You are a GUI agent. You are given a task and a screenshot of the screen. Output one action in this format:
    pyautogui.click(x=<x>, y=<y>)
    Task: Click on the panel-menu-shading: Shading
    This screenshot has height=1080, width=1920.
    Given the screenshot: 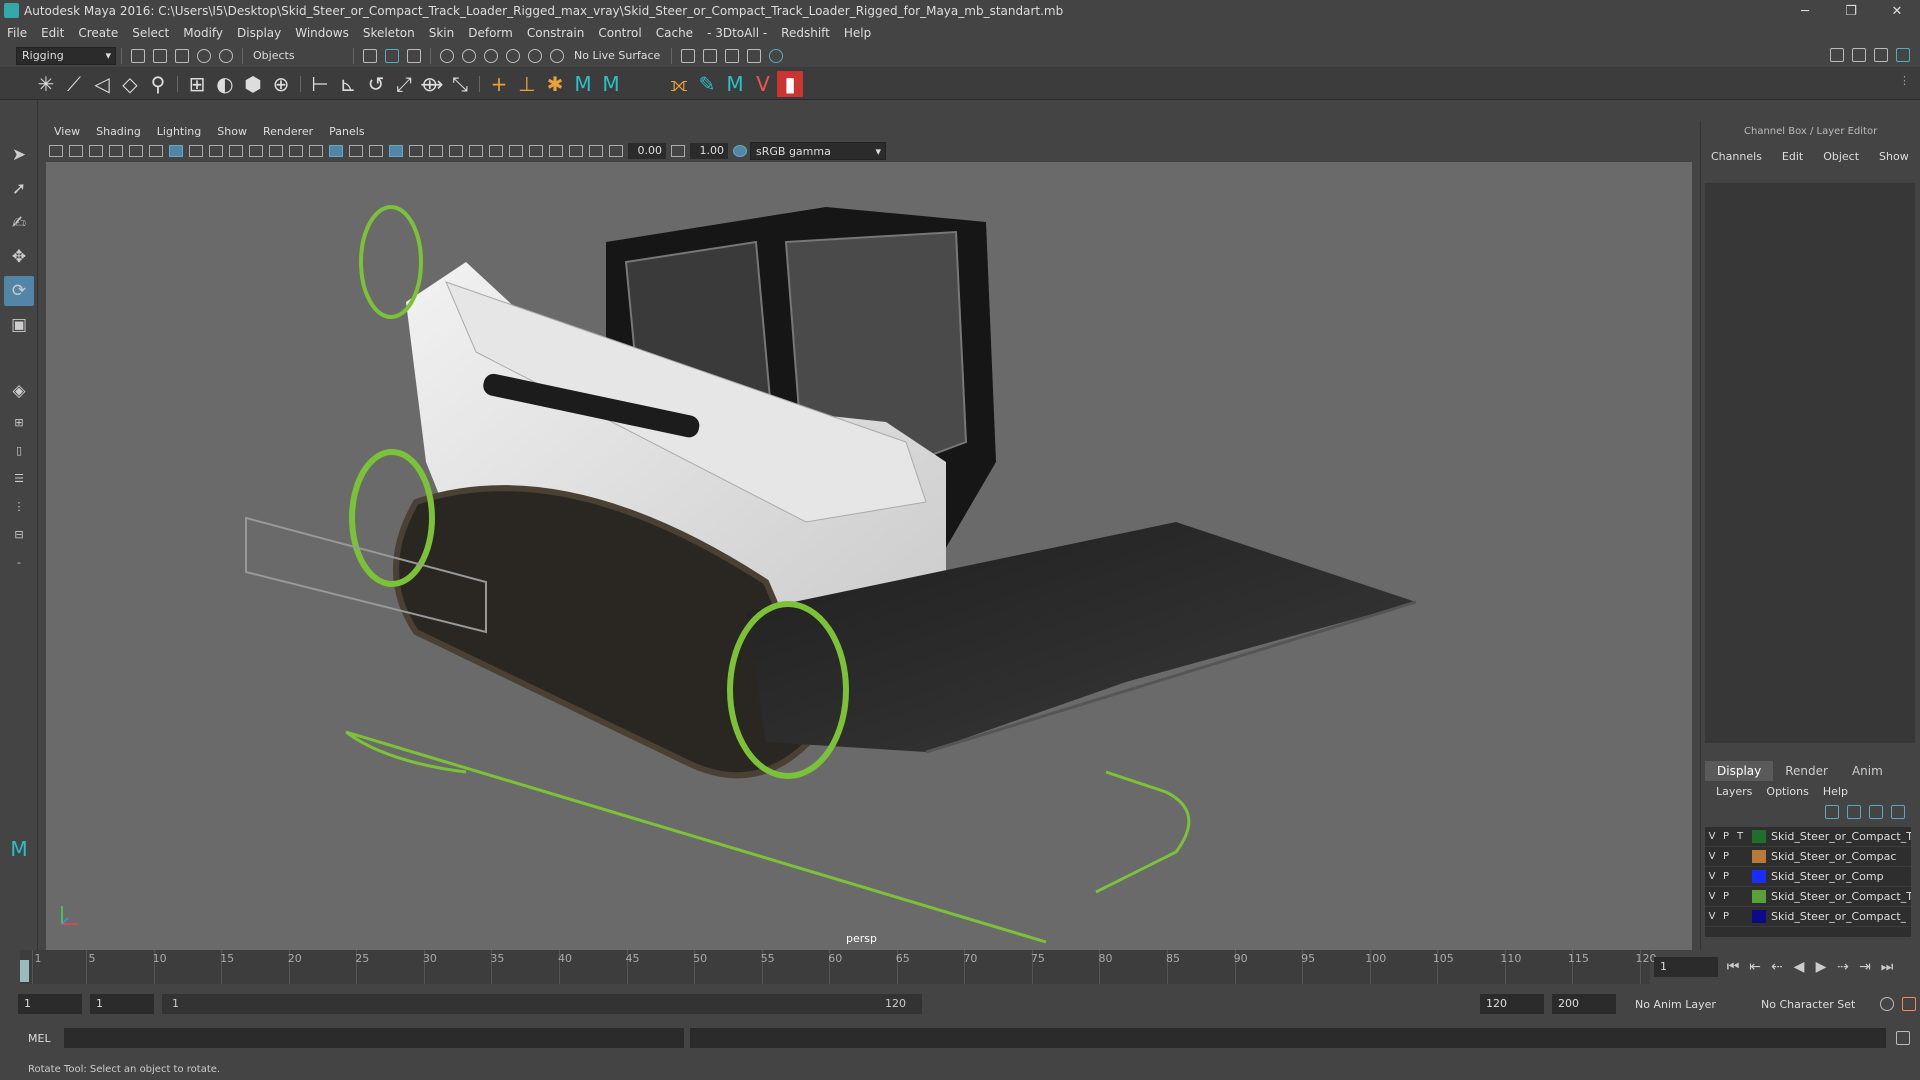 What is the action you would take?
    pyautogui.click(x=118, y=131)
    